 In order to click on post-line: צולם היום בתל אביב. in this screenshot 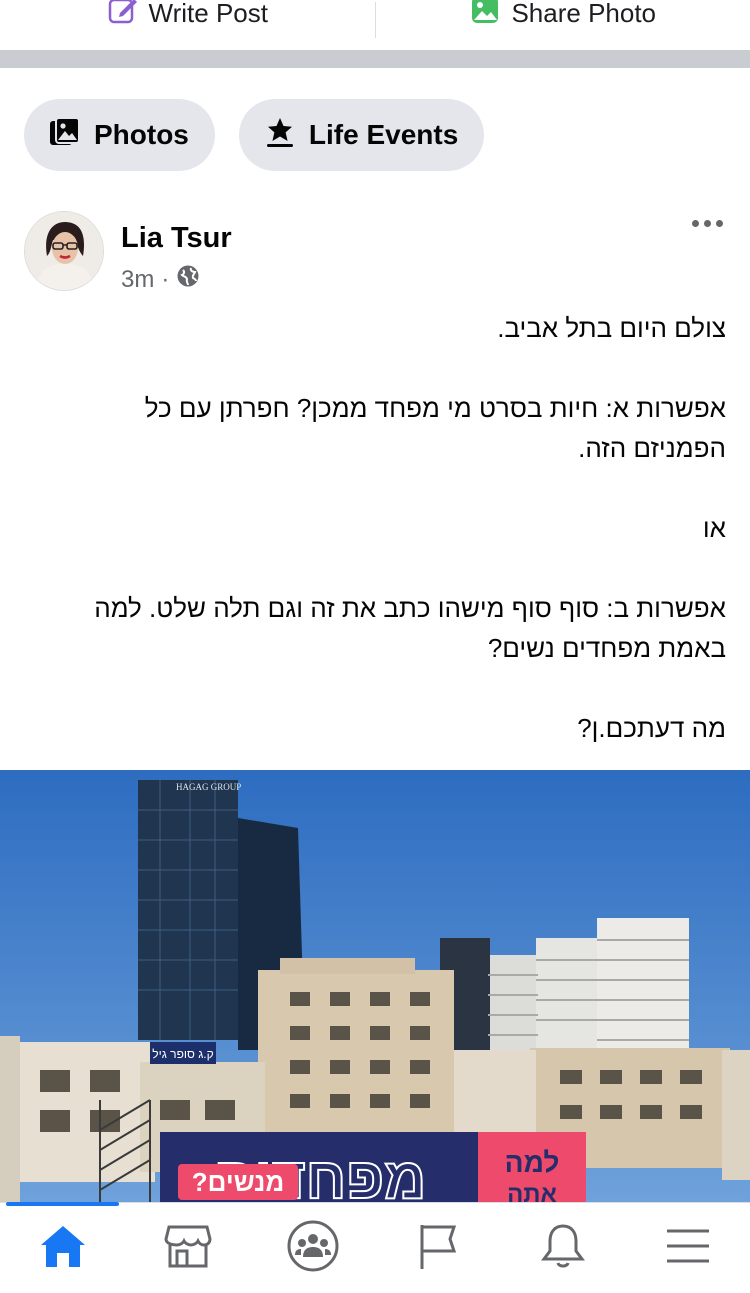, I will do `click(611, 328)`.